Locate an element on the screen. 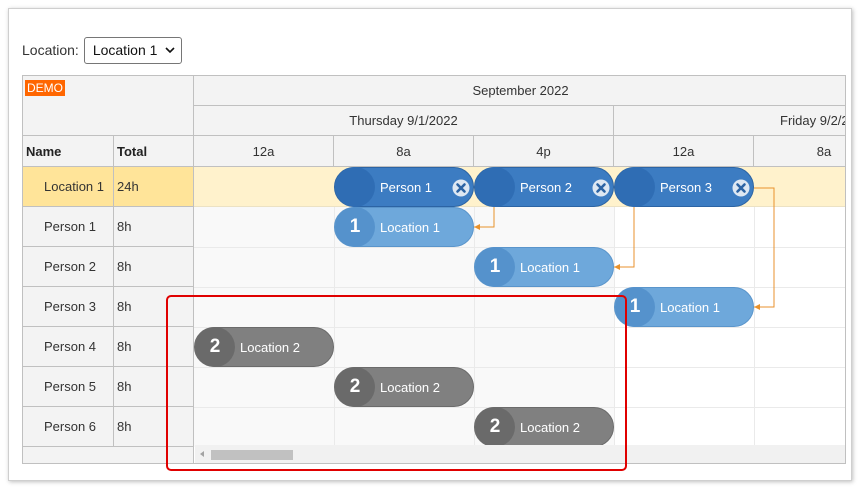 The width and height of the screenshot is (860, 488). event-person-3: Person 3 is located at coordinates (684, 187).